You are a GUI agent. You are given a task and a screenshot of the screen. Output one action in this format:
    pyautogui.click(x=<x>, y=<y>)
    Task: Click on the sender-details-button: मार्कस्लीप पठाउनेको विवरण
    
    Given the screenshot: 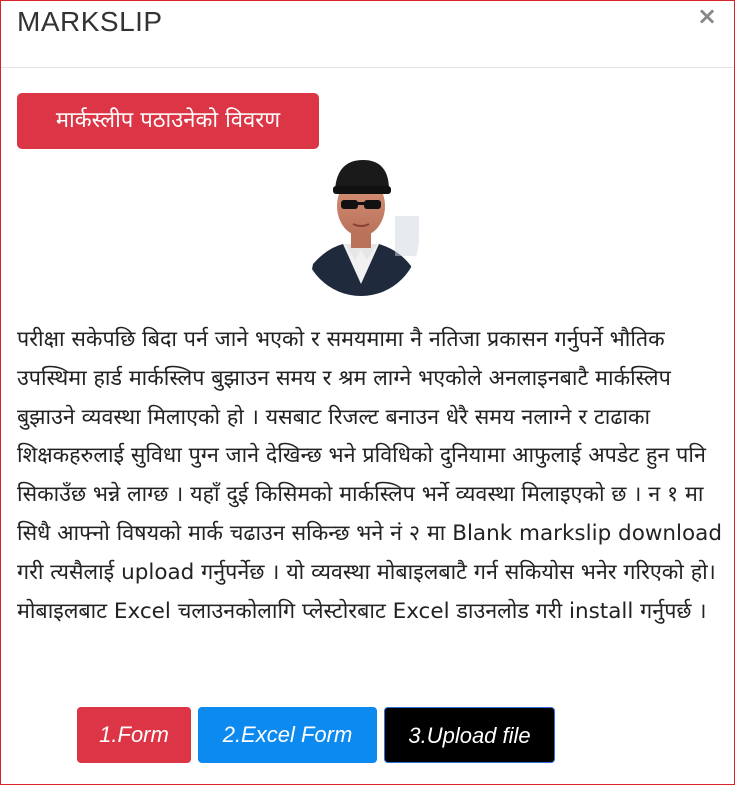 What is the action you would take?
    pyautogui.click(x=168, y=121)
    